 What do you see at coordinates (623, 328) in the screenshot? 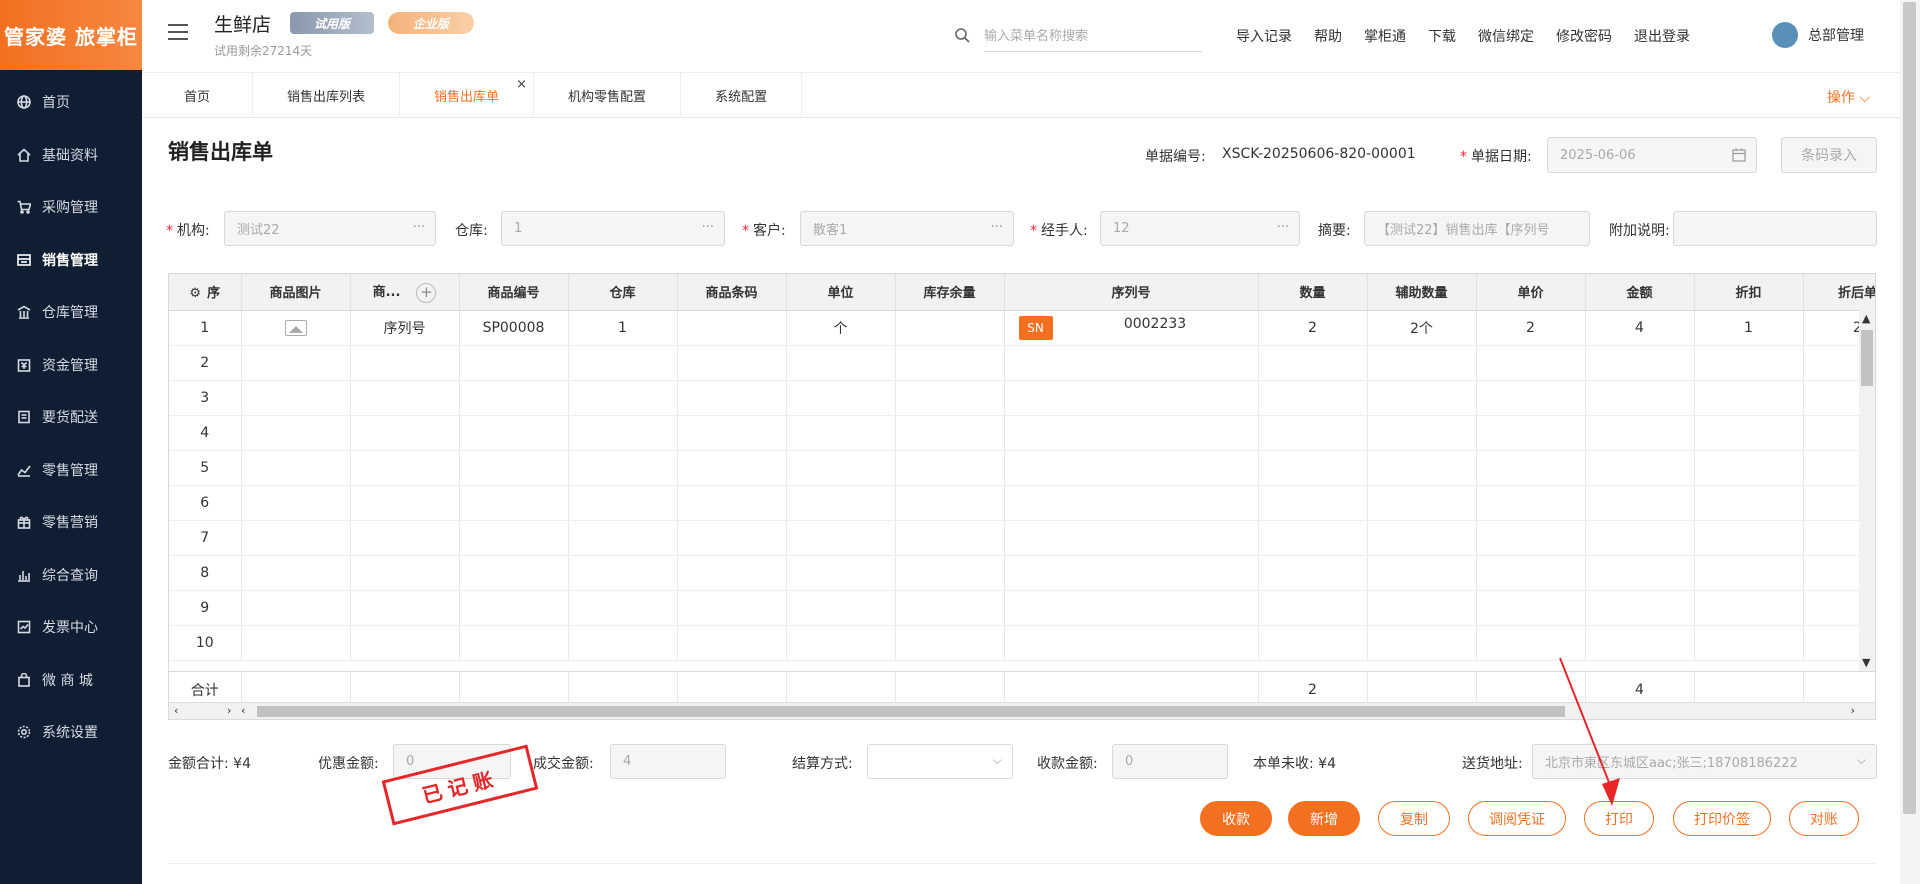
I see `cell-warehouse: 1` at bounding box center [623, 328].